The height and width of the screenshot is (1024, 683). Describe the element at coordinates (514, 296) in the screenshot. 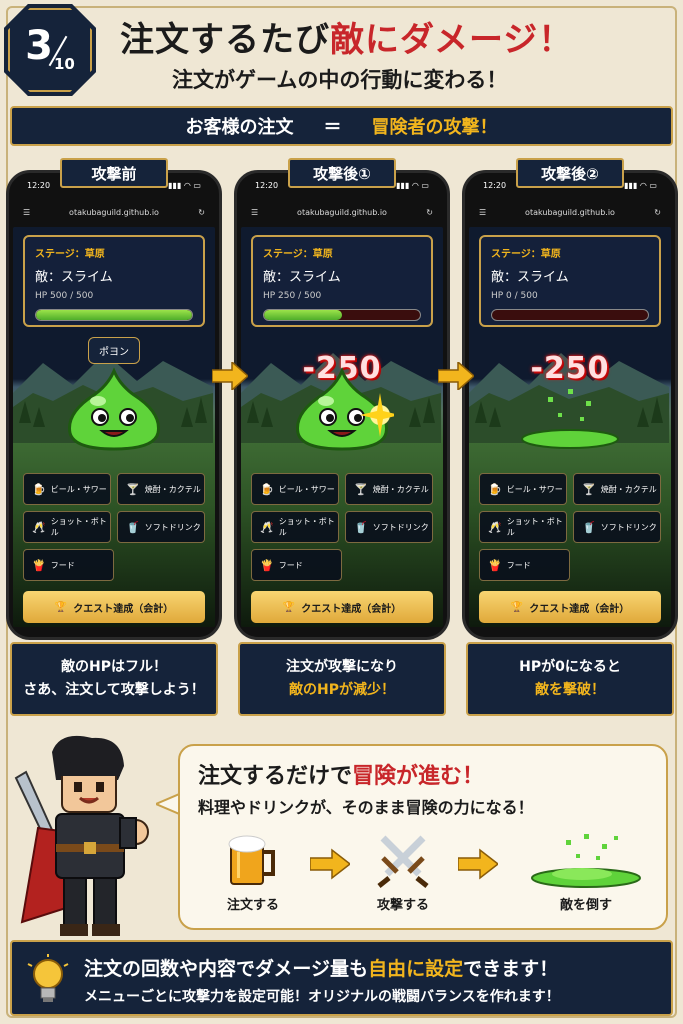

I see `hp-text: HP 0 / 500` at that location.